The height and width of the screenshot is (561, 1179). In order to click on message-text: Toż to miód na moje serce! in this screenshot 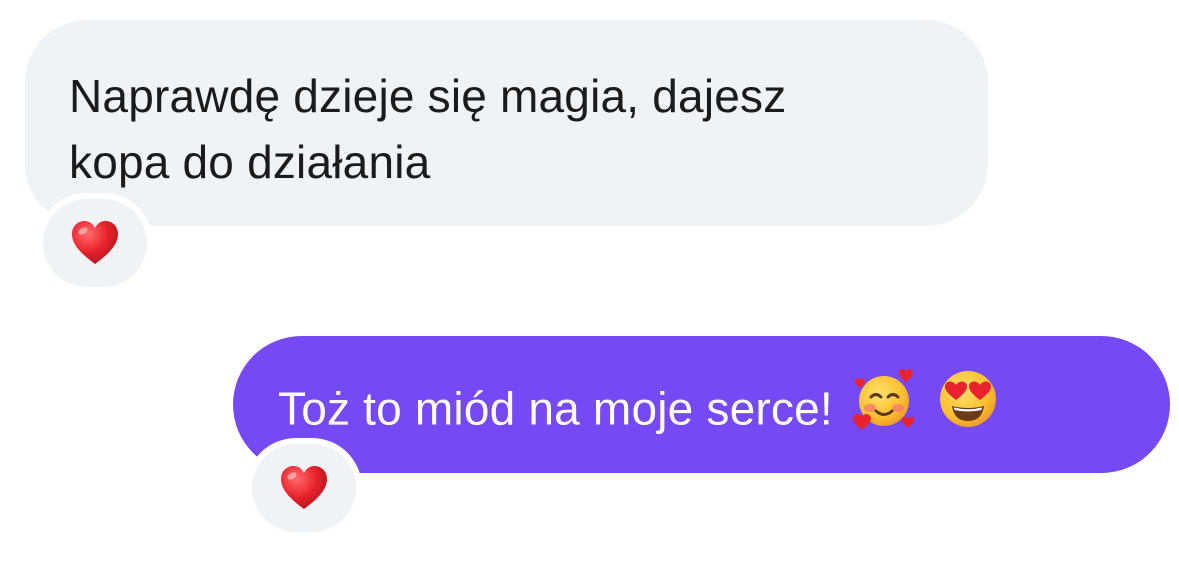, I will do `click(555, 408)`.